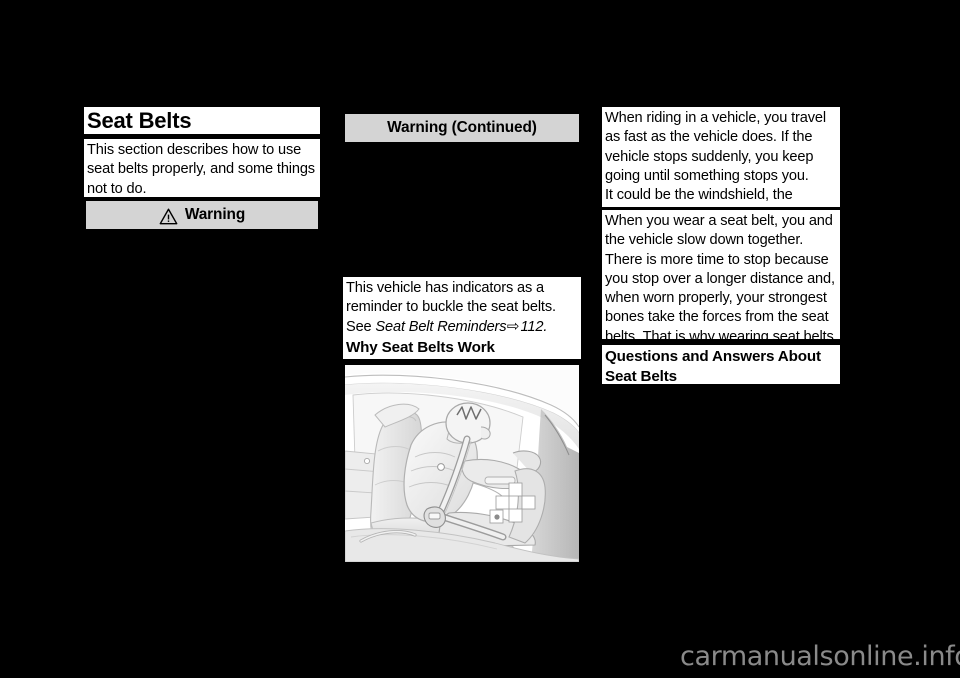 The image size is (960, 678). I want to click on questions-and-answers-heading: Questions and Answers About Seat Belts, so click(721, 365).